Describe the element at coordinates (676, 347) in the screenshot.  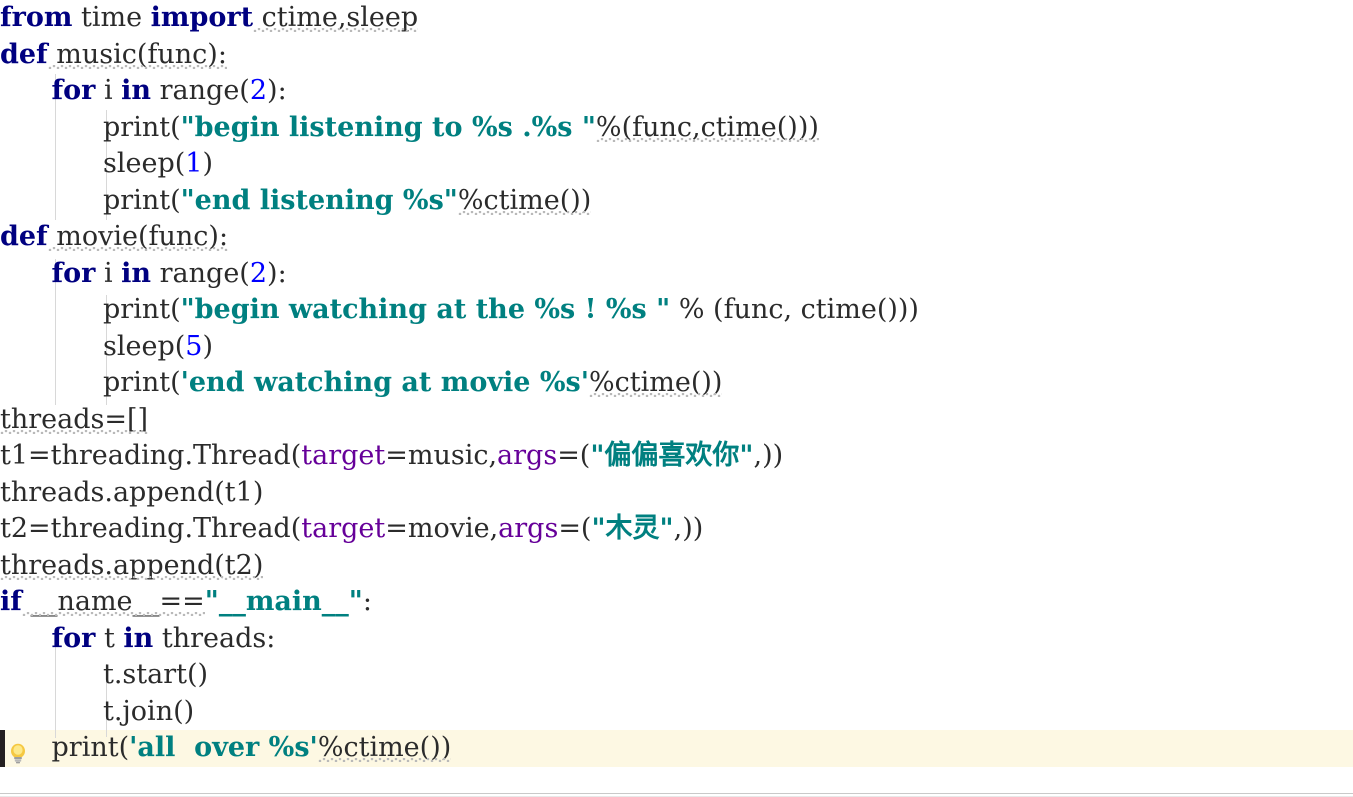
I see `code-line: sleep(5)` at that location.